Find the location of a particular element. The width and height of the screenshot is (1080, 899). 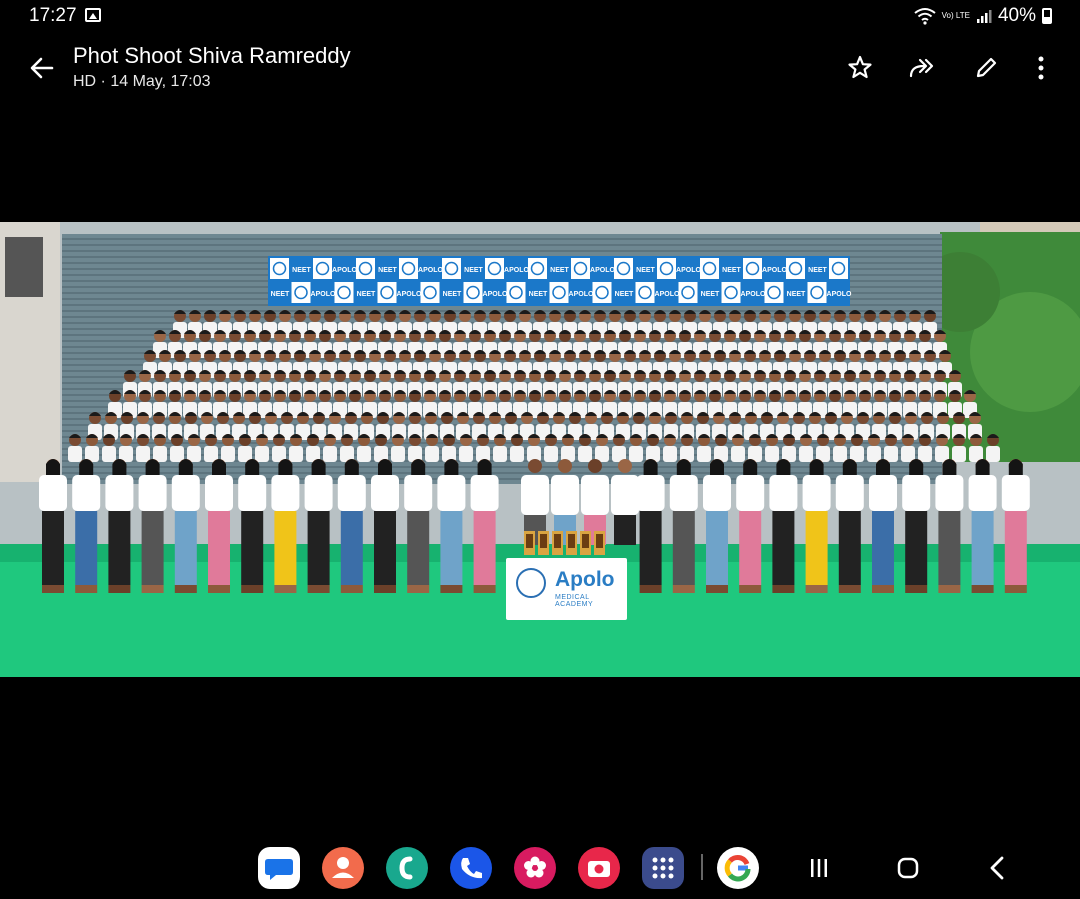

home-nav-icon is located at coordinates (908, 868).